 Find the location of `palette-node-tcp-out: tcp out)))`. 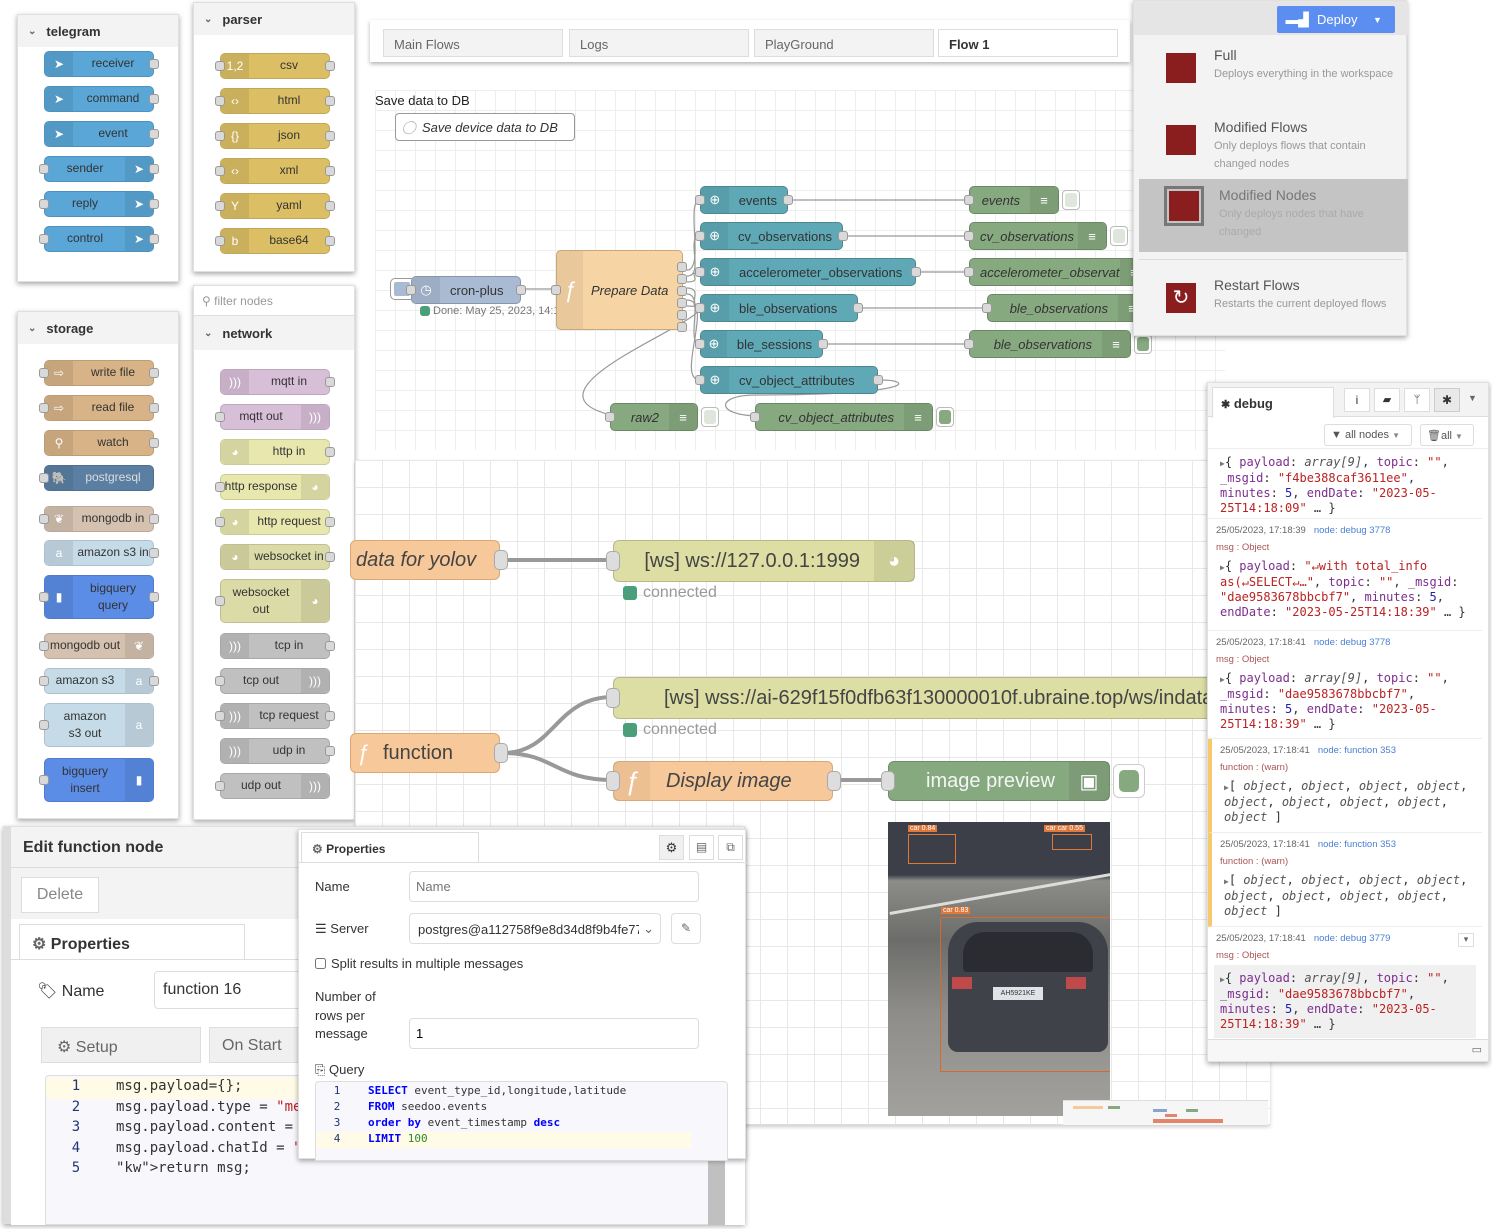

palette-node-tcp-out: tcp out))) is located at coordinates (272, 681).